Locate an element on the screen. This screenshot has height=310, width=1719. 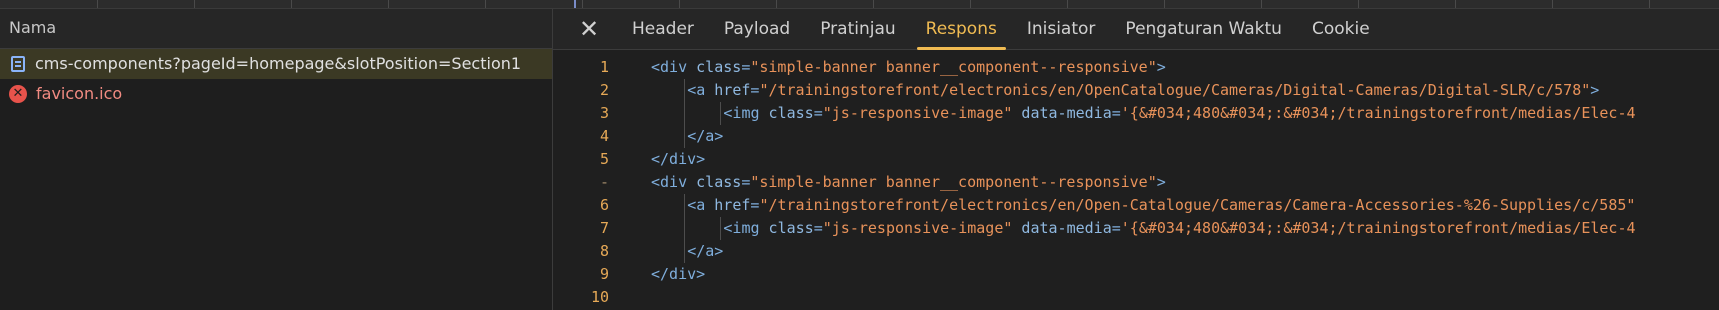
line-number: 5 is located at coordinates (604, 159).